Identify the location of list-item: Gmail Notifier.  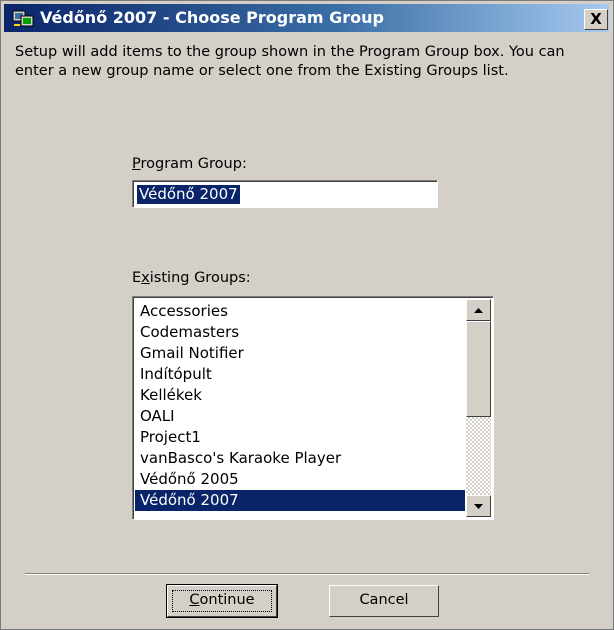
(300, 353).